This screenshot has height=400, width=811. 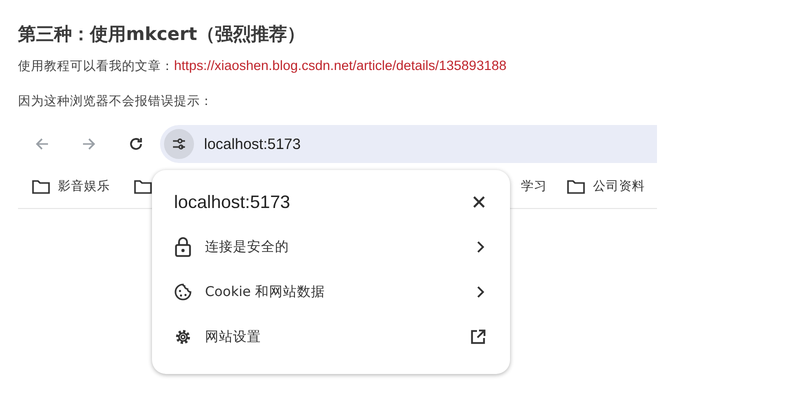 What do you see at coordinates (408, 144) in the screenshot?
I see `address-bar: localhost:5173` at bounding box center [408, 144].